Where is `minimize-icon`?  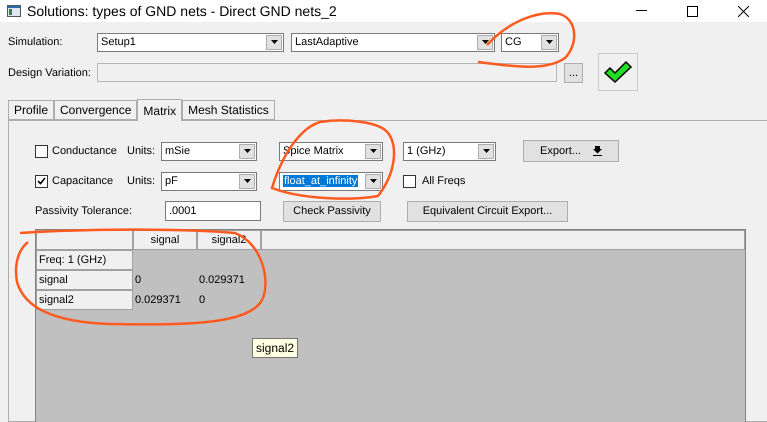
minimize-icon is located at coordinates (641, 11).